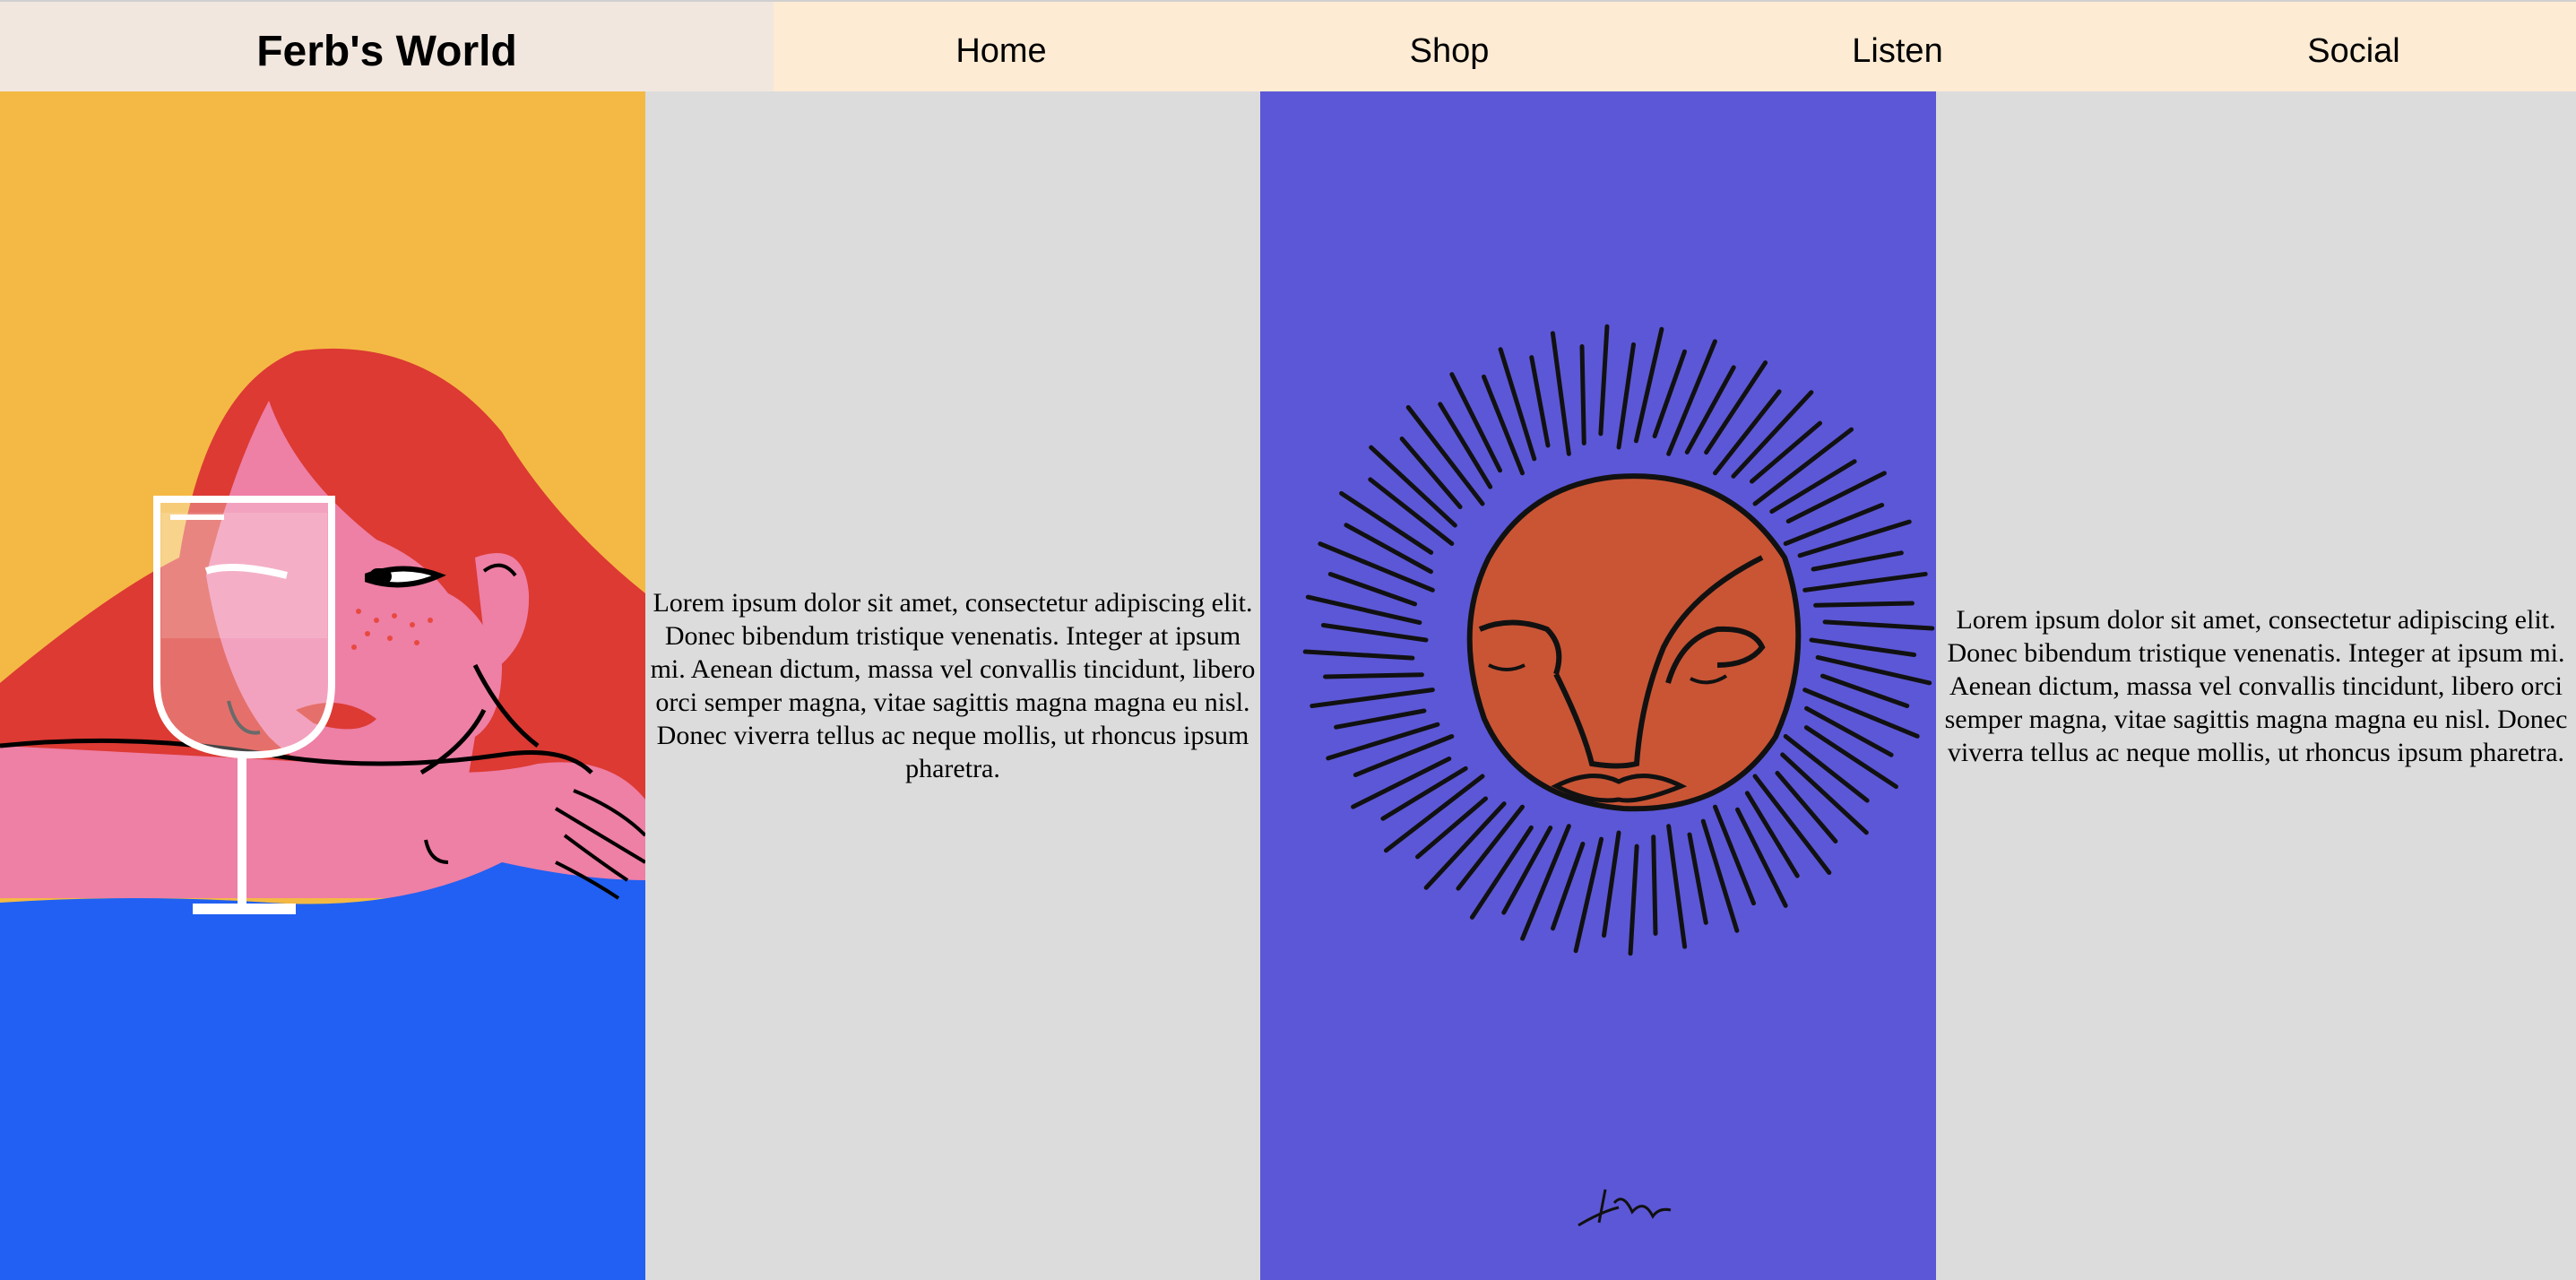  What do you see at coordinates (1000, 52) in the screenshot?
I see `nav-home-link: Home` at bounding box center [1000, 52].